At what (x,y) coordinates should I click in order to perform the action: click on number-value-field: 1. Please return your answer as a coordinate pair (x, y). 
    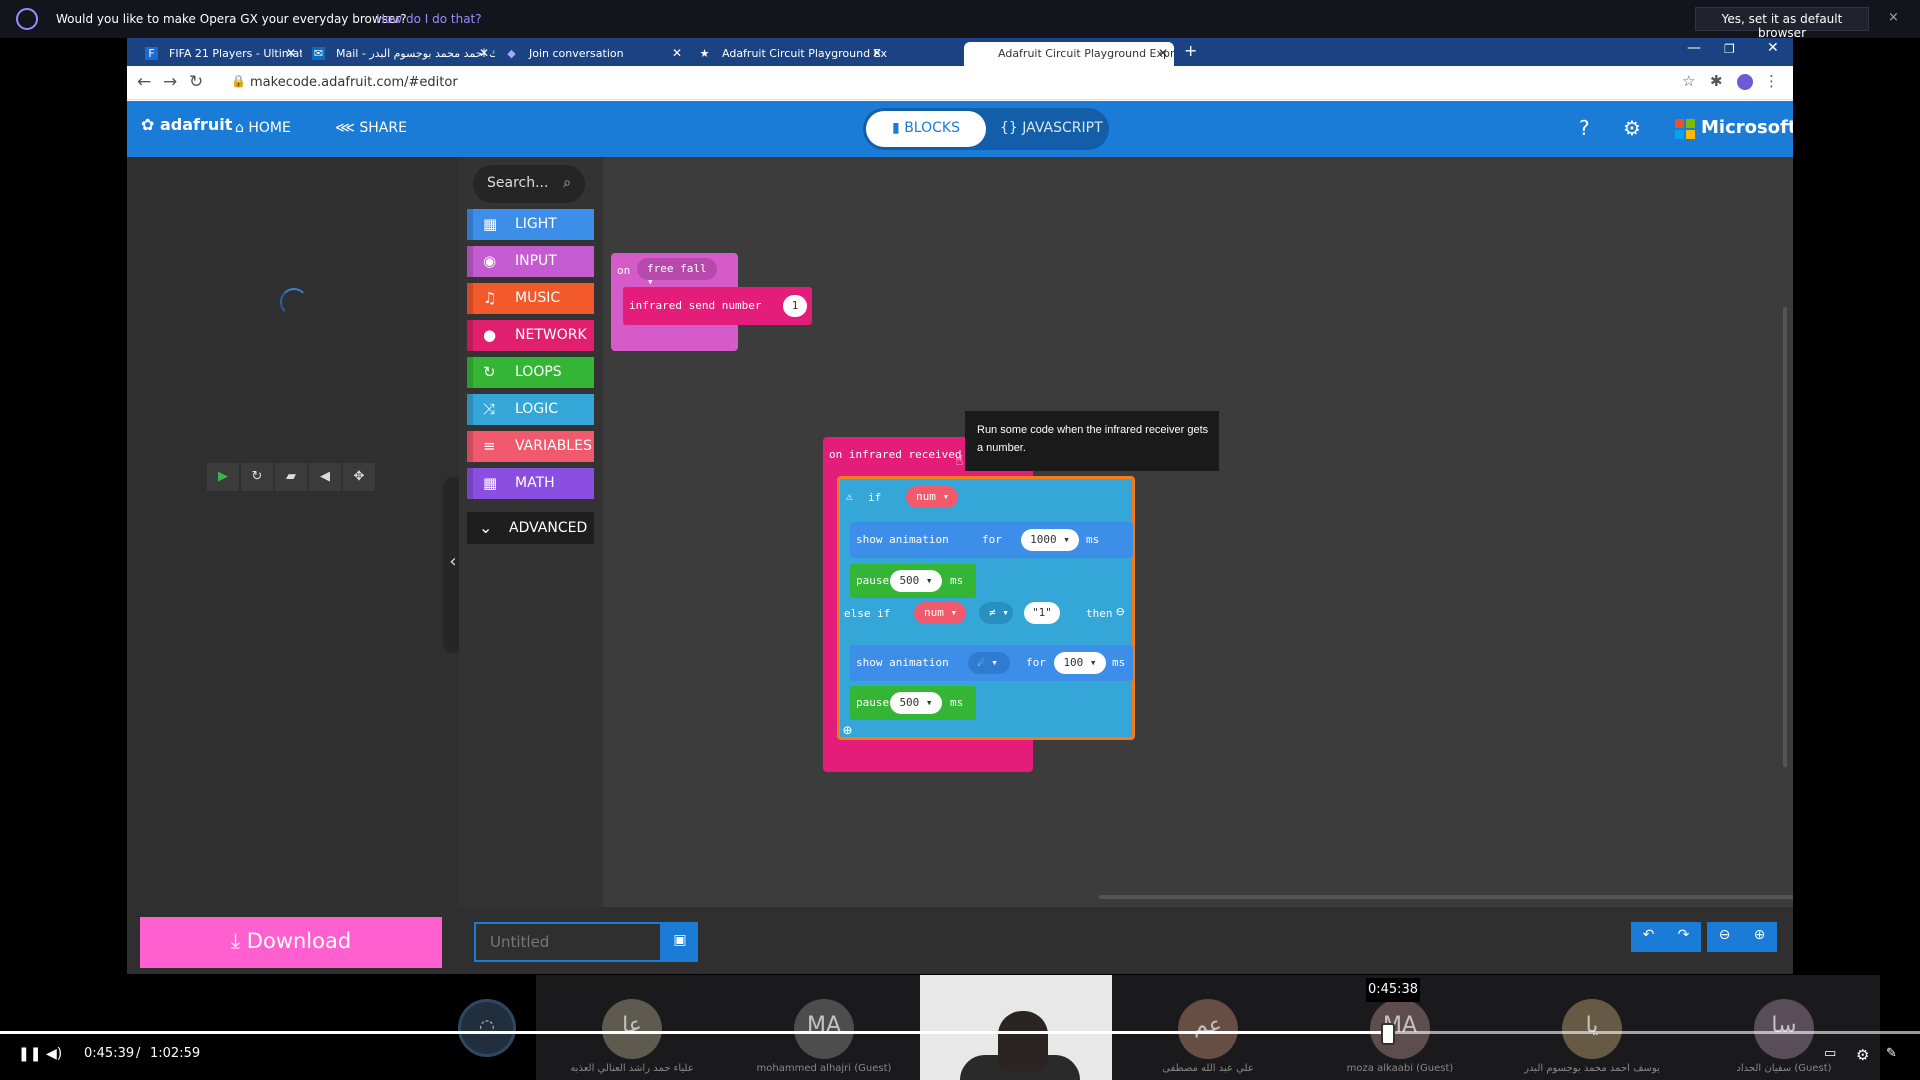
    Looking at the image, I should click on (795, 306).